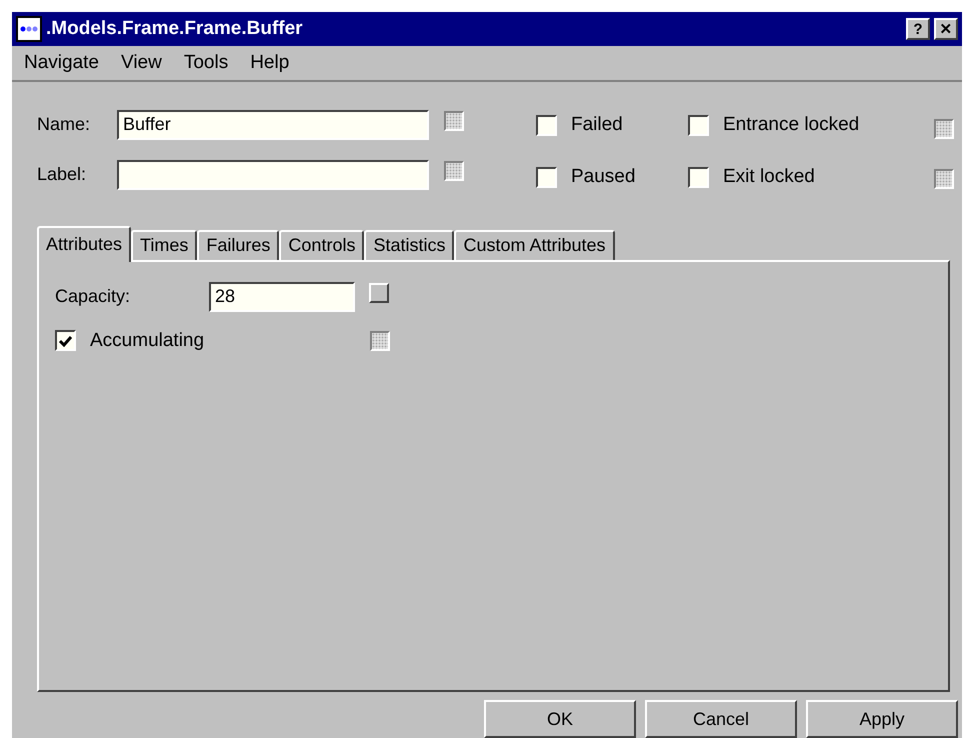 The image size is (971, 738). What do you see at coordinates (409, 245) in the screenshot?
I see `tab: Statistics` at bounding box center [409, 245].